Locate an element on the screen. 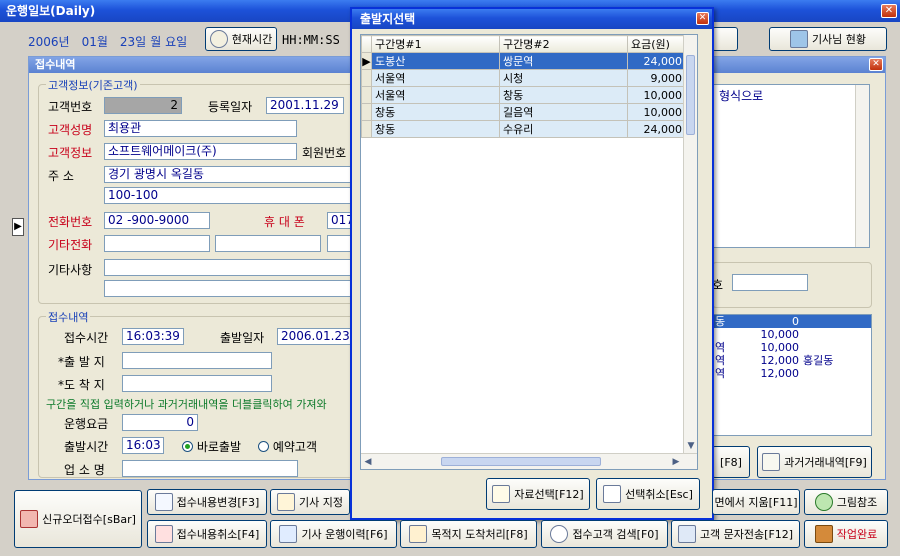 This screenshot has width=900, height=556. history-row: 역 12,000 is located at coordinates (792, 373).